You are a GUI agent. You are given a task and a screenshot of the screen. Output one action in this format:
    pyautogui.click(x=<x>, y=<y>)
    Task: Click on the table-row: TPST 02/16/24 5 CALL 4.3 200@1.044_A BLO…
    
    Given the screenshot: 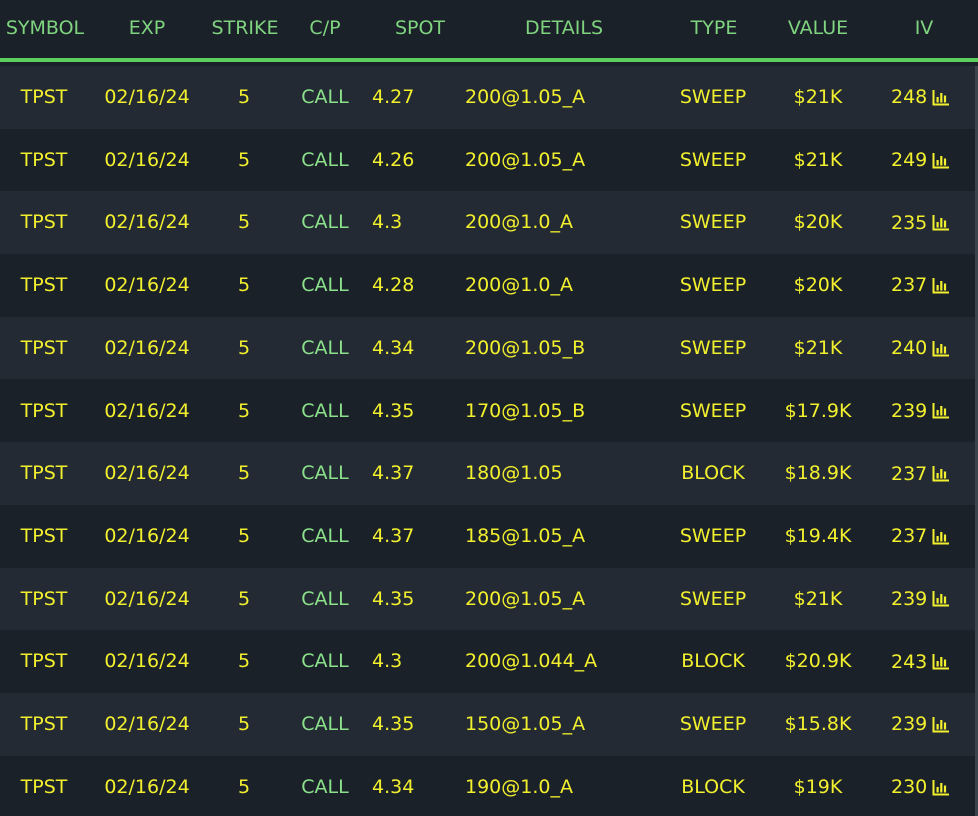 What is the action you would take?
    pyautogui.click(x=489, y=661)
    